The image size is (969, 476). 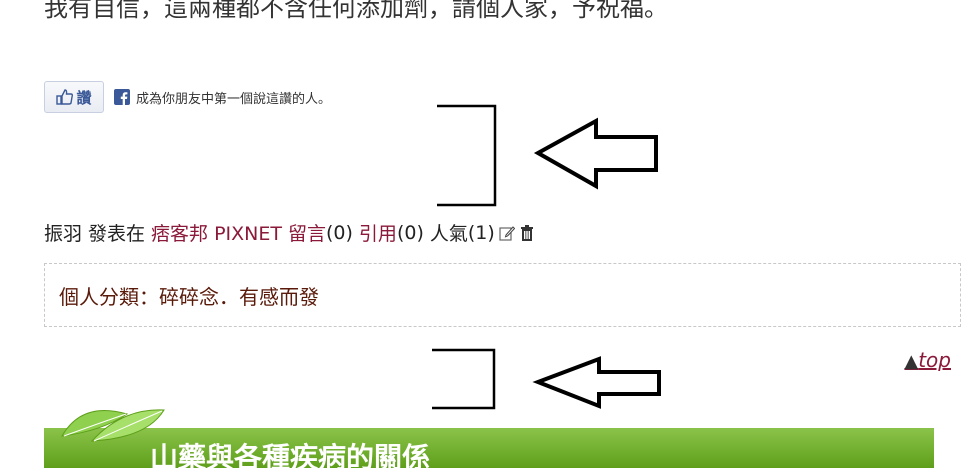 I want to click on trackback-count: (0), so click(x=410, y=232).